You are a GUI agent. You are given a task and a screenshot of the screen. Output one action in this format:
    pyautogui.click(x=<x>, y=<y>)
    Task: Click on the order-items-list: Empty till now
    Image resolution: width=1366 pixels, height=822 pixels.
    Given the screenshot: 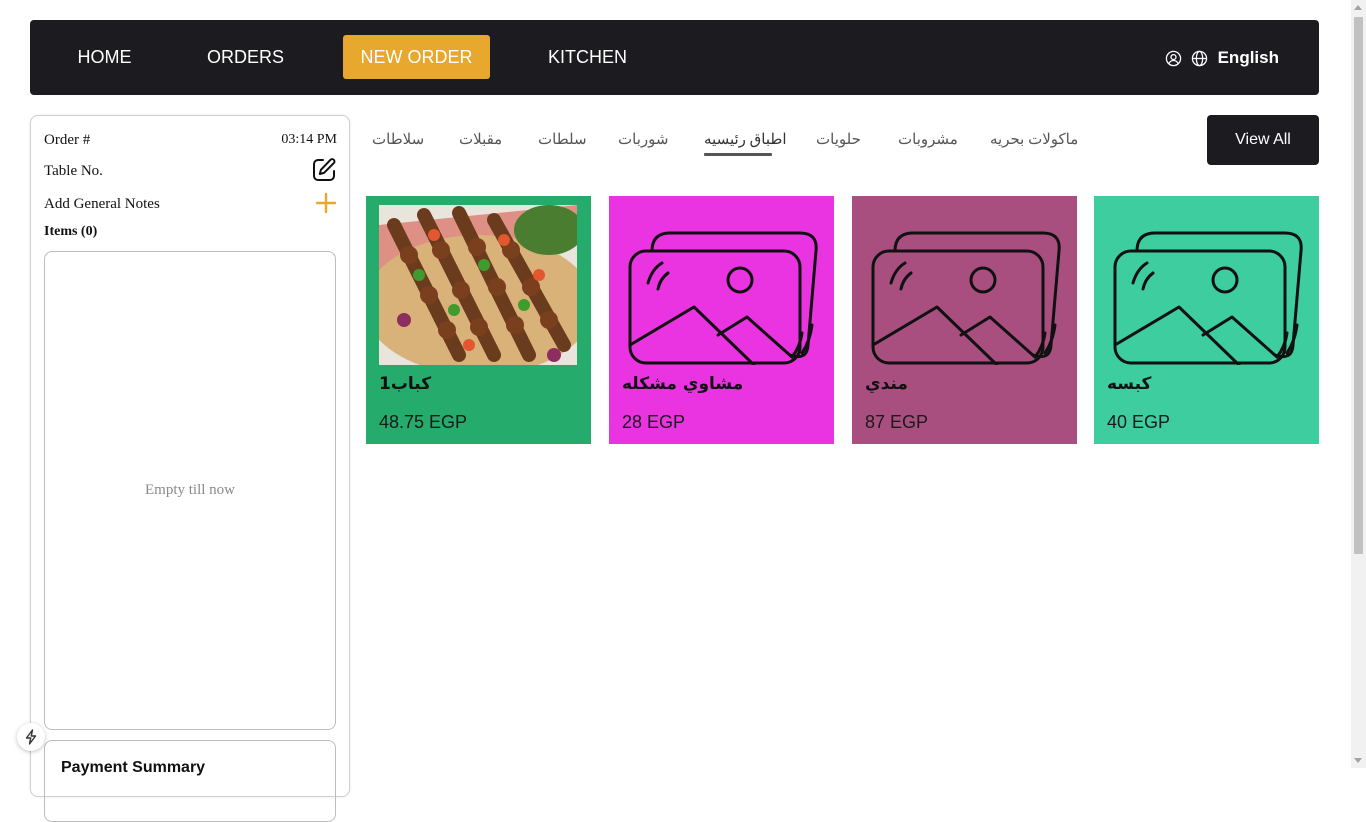 What is the action you would take?
    pyautogui.click(x=190, y=490)
    